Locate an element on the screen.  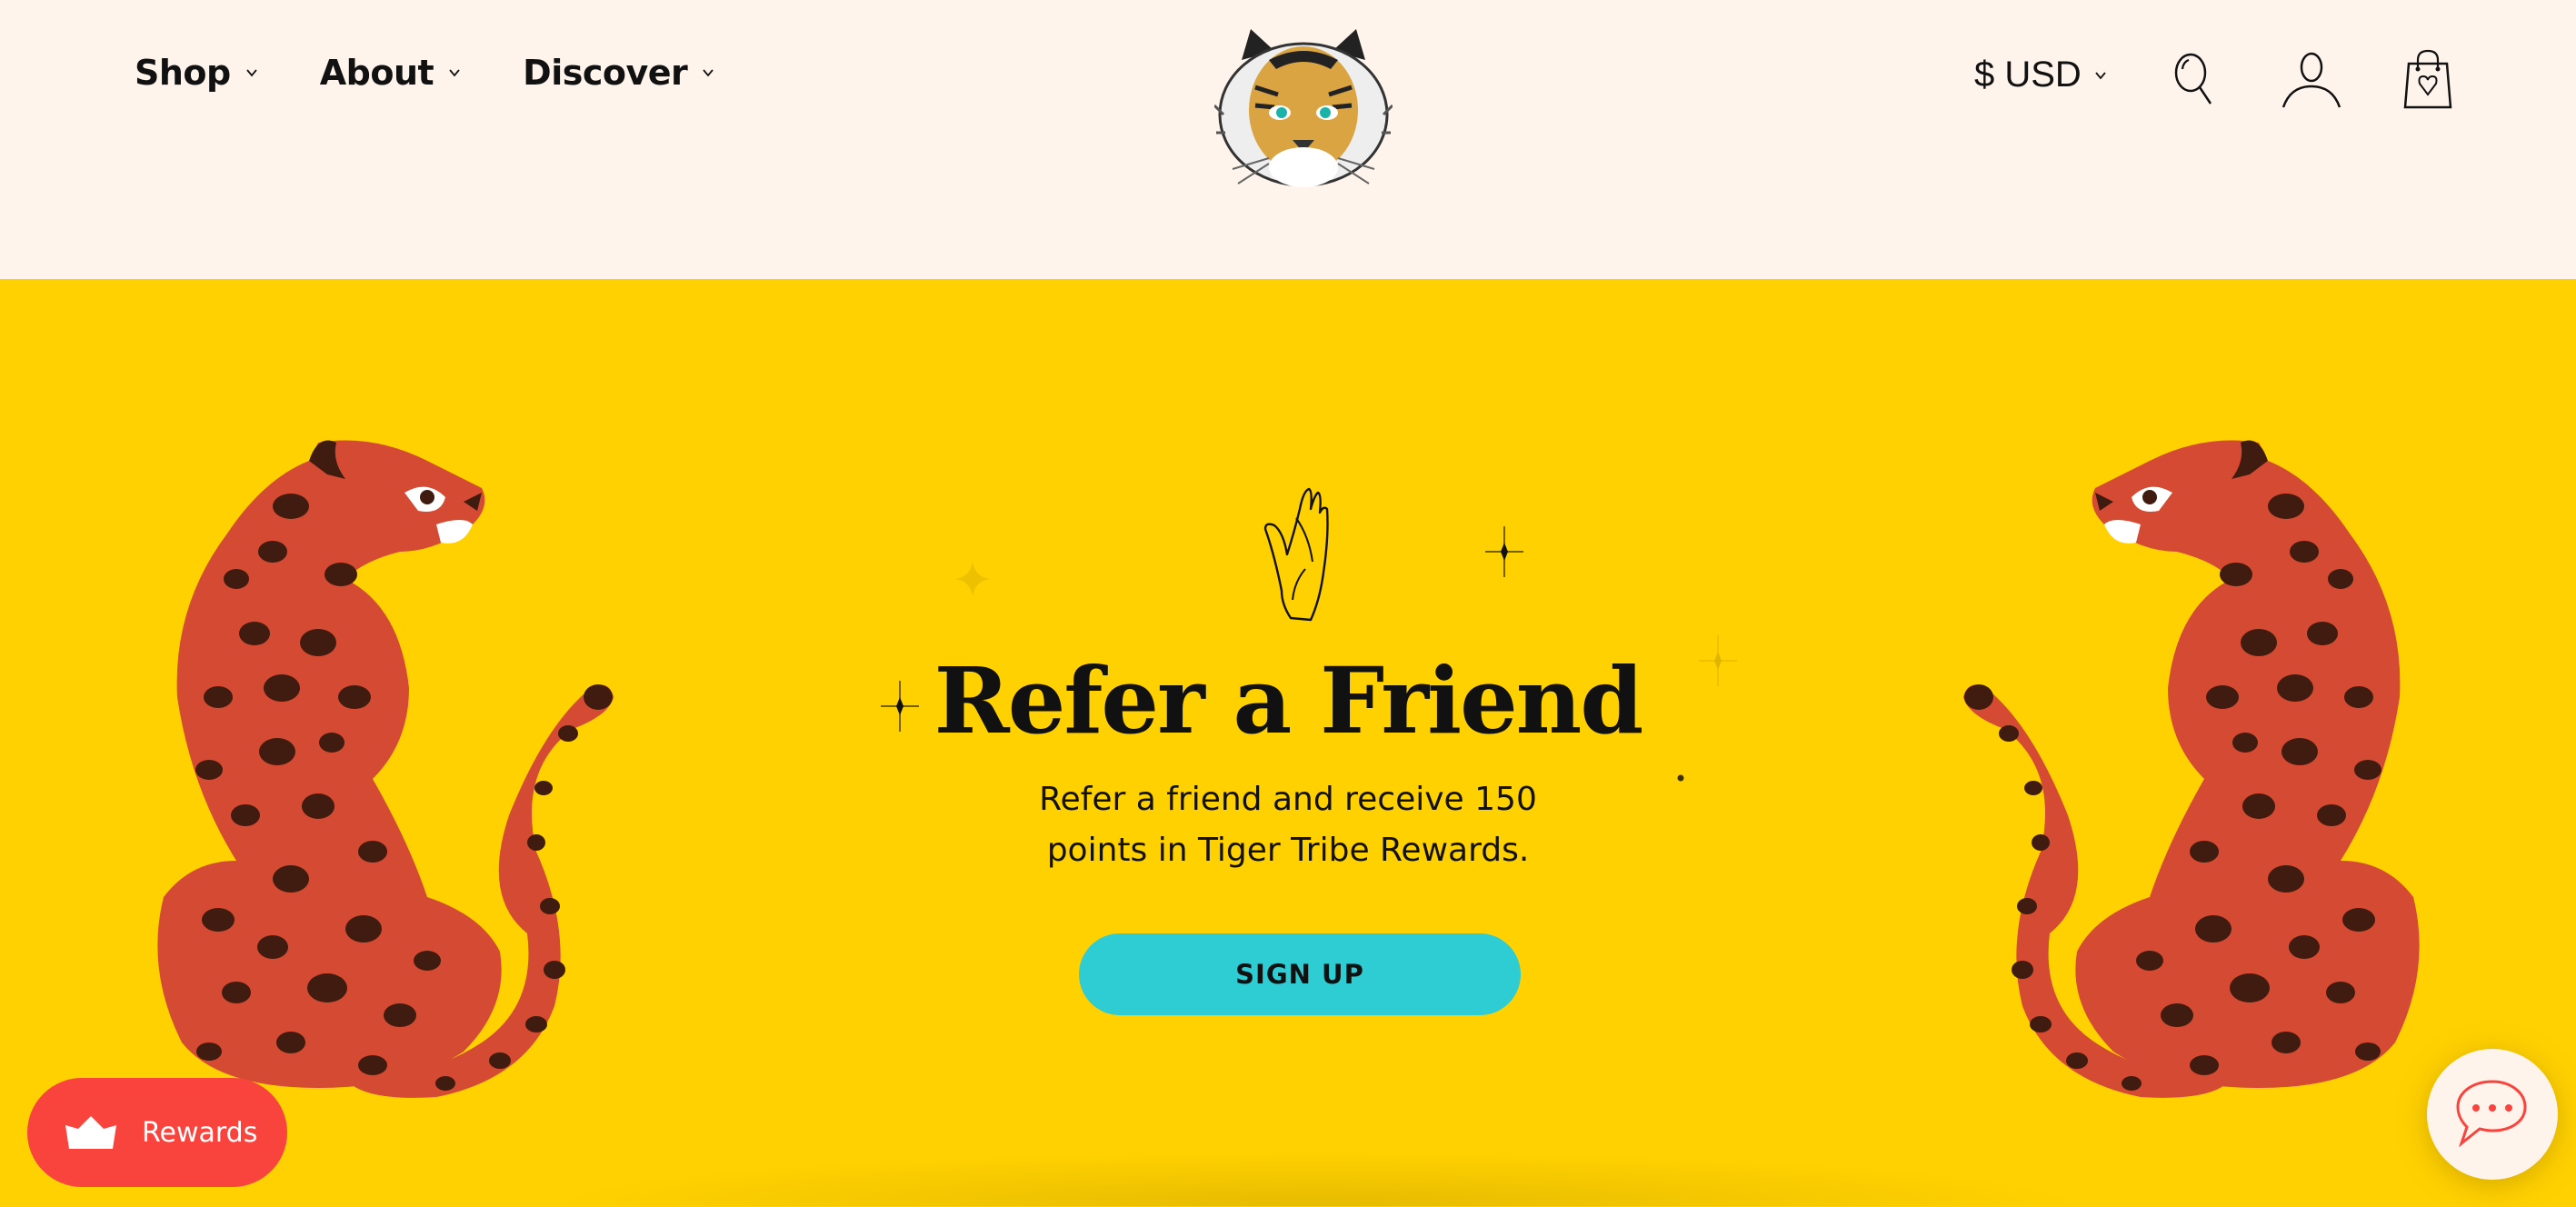
nav-discover: Discover is located at coordinates (618, 73).